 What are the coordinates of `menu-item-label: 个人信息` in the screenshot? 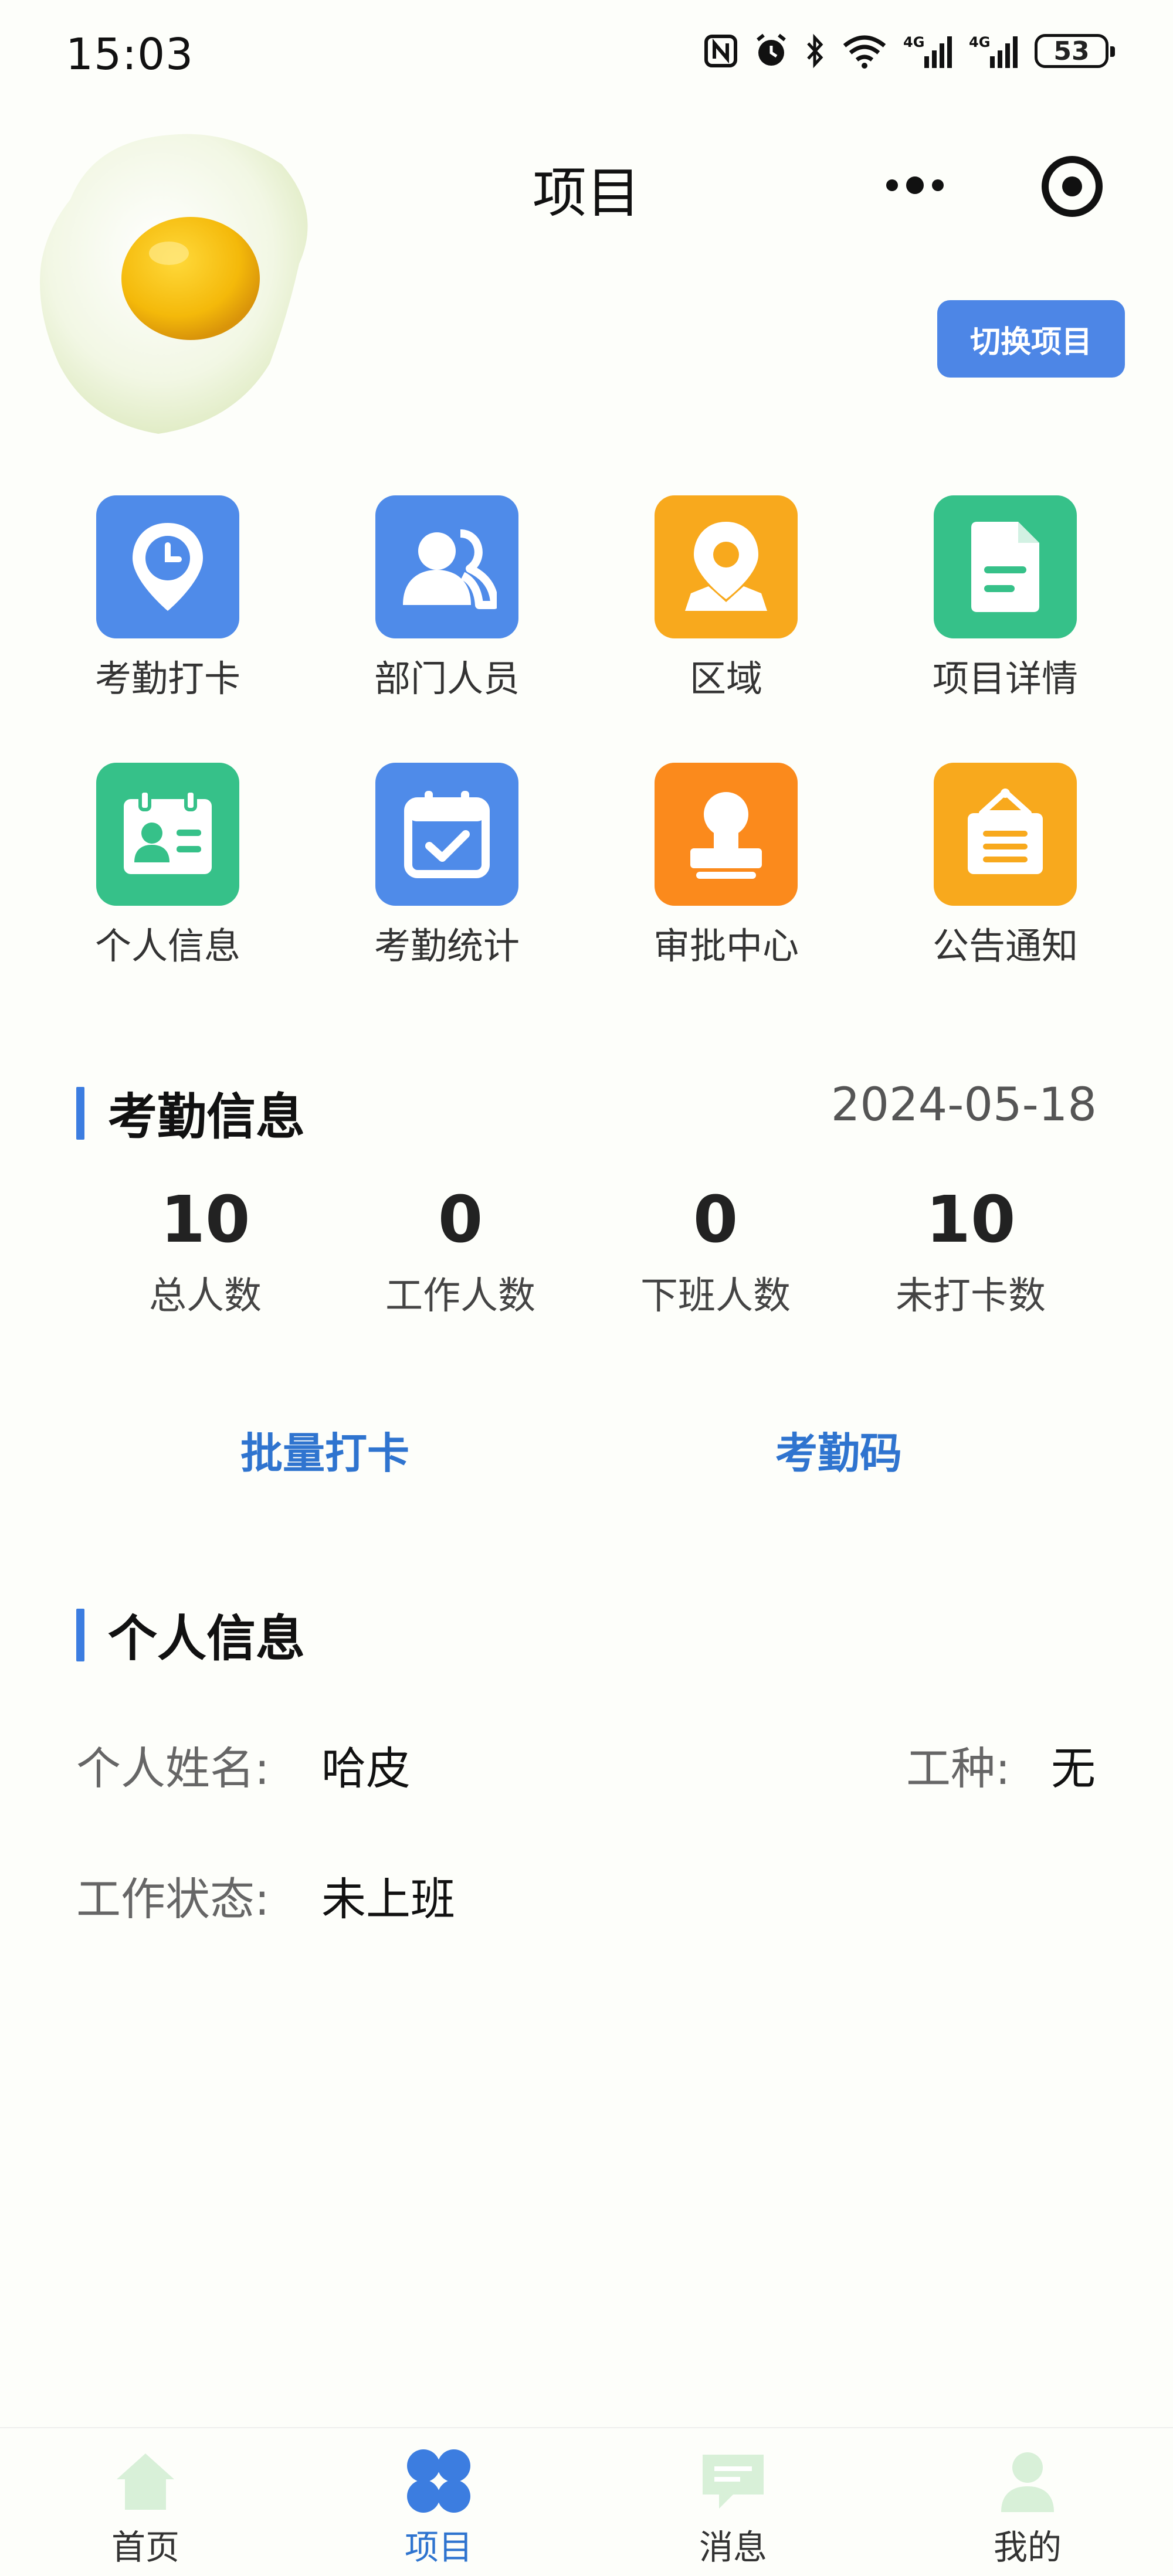 It's located at (167, 946).